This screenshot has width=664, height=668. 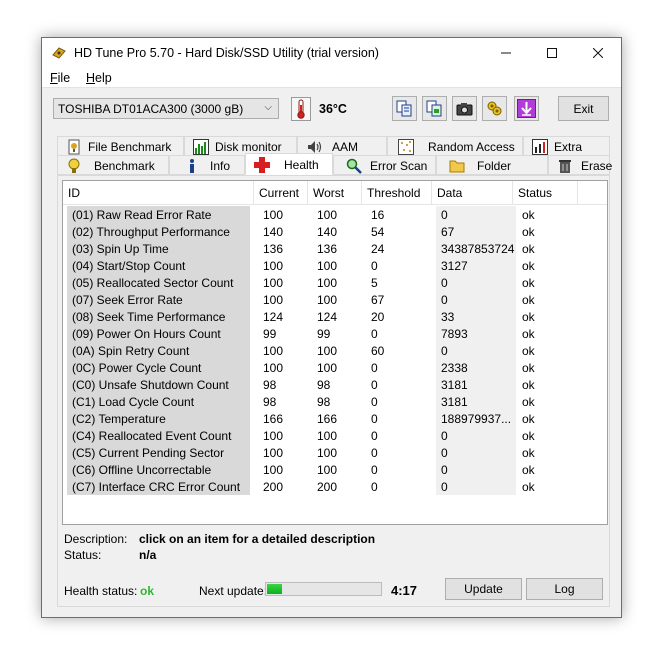 What do you see at coordinates (476, 316) in the screenshot?
I see `cell-data: 33` at bounding box center [476, 316].